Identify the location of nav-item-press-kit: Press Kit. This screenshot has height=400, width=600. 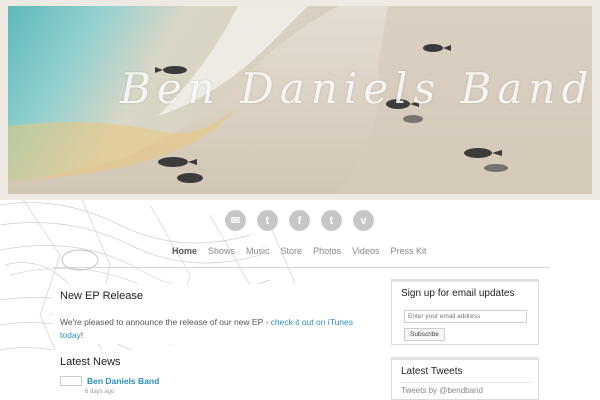
(408, 251).